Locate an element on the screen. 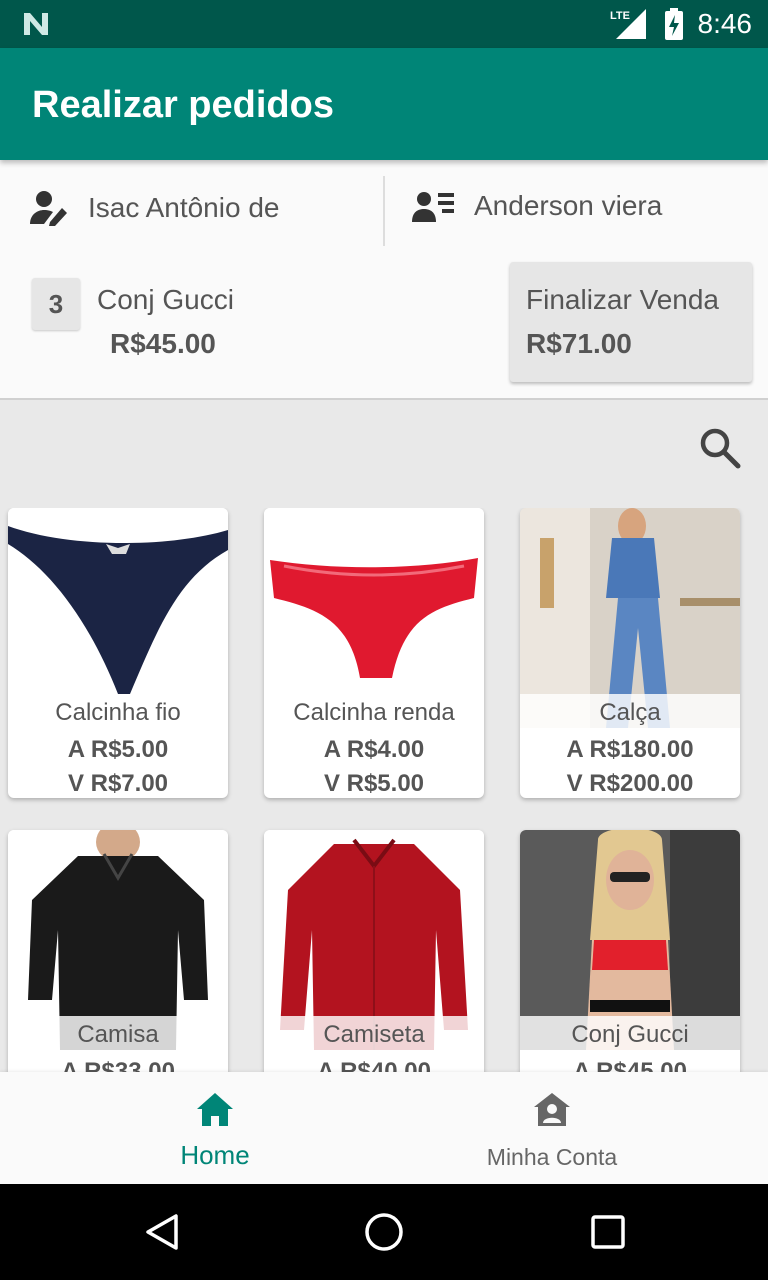 This screenshot has width=768, height=1280. seller-selector: Isac Antônio de is located at coordinates (154, 208).